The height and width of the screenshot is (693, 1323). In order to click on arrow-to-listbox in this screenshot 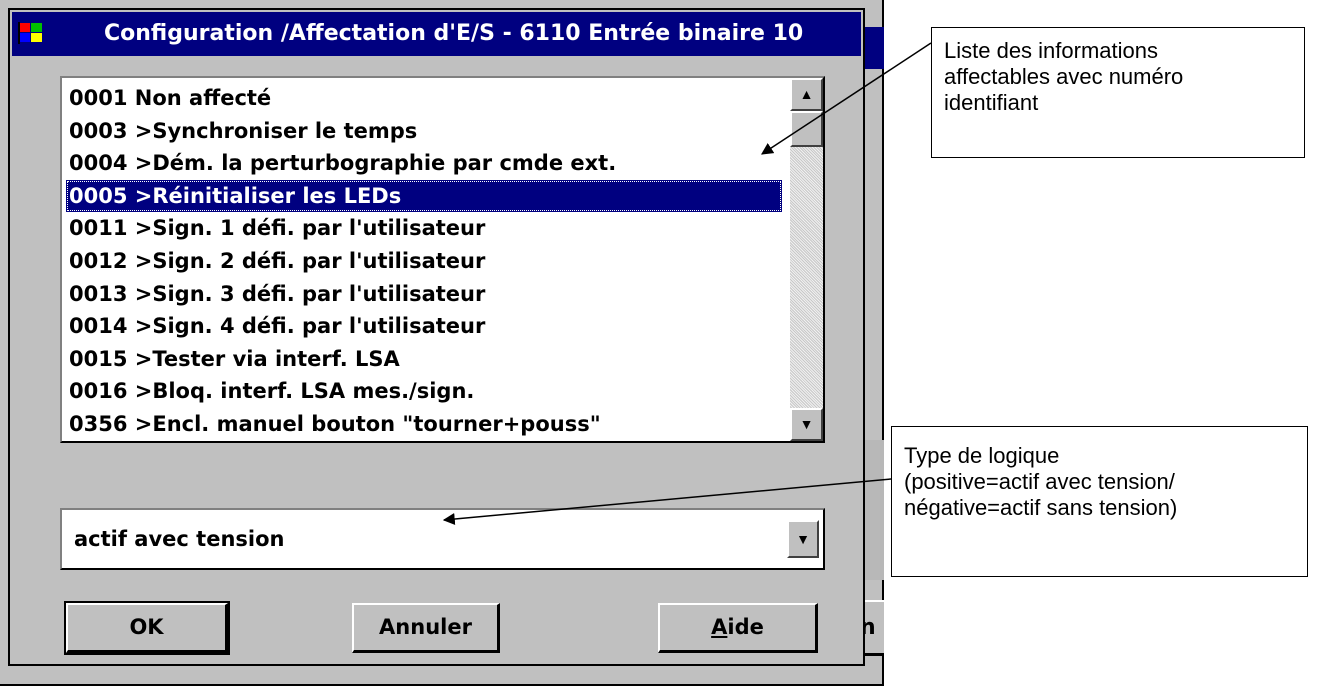, I will do `click(846, 98)`.